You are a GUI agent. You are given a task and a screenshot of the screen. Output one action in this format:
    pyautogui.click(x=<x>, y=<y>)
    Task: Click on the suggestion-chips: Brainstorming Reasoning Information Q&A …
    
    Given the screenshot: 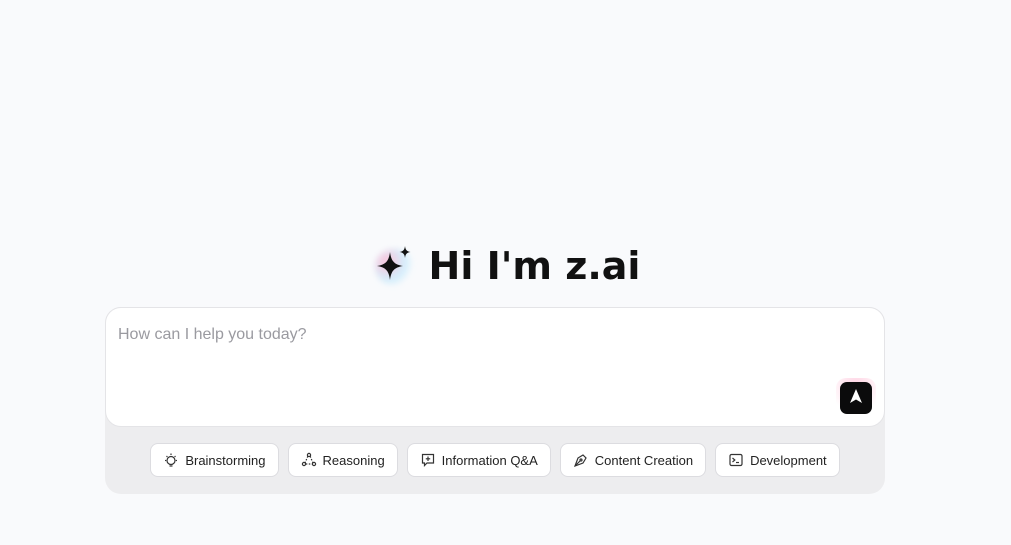 What is the action you would take?
    pyautogui.click(x=495, y=461)
    